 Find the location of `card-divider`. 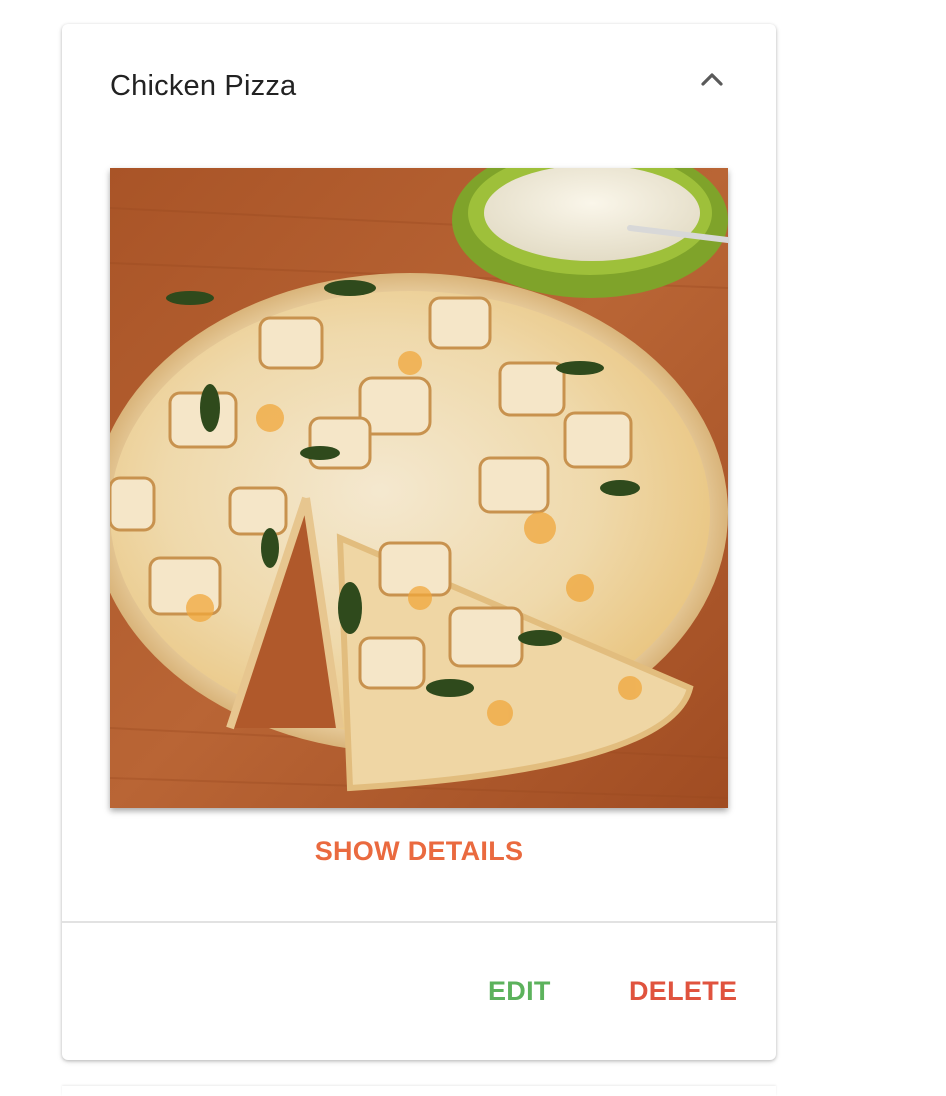

card-divider is located at coordinates (419, 922).